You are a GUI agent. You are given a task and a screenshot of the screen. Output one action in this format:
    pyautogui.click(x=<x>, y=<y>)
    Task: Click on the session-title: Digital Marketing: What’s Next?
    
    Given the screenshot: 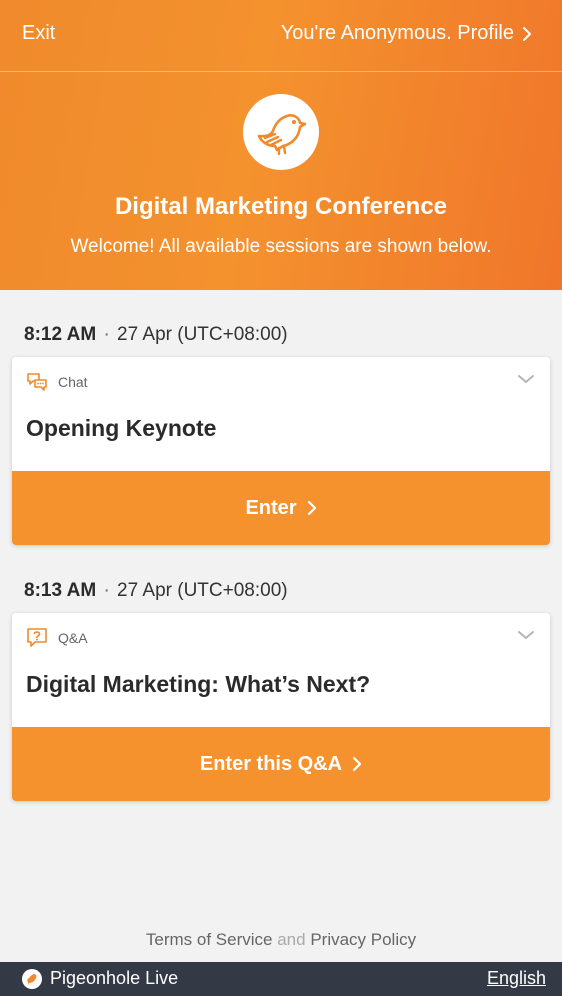 What is the action you would take?
    pyautogui.click(x=198, y=684)
    